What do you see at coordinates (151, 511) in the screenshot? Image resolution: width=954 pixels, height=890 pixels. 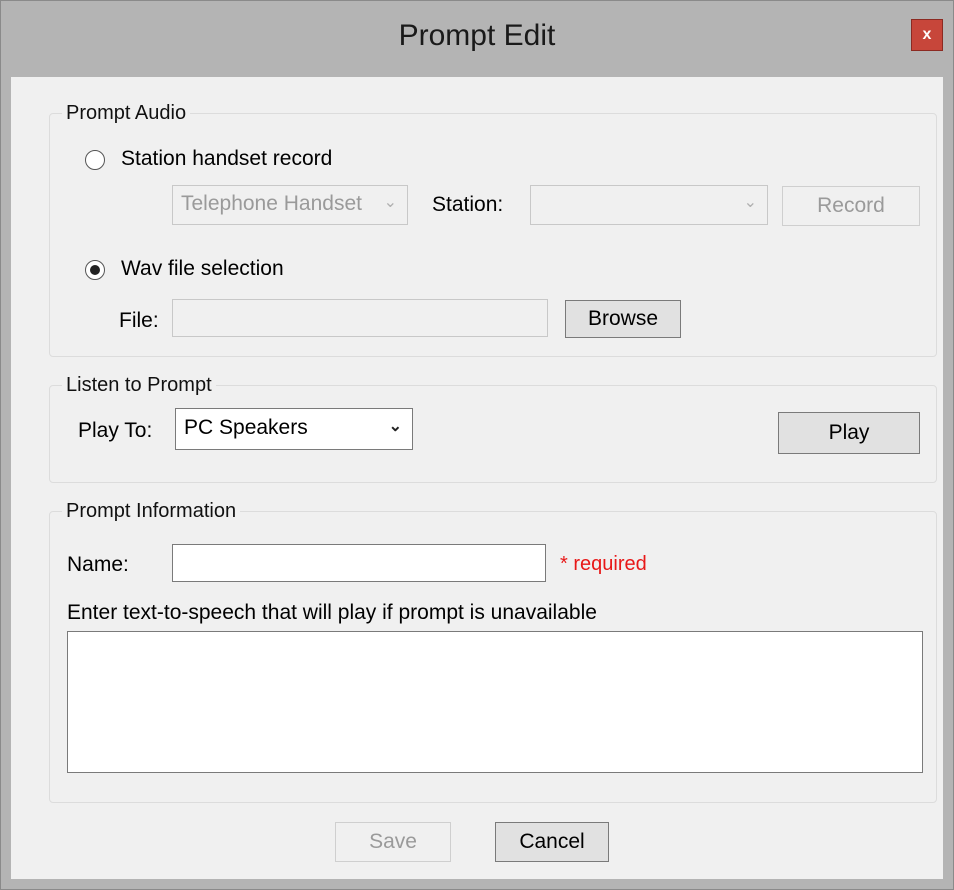 I see `prompt-info-group-label: Prompt Information` at bounding box center [151, 511].